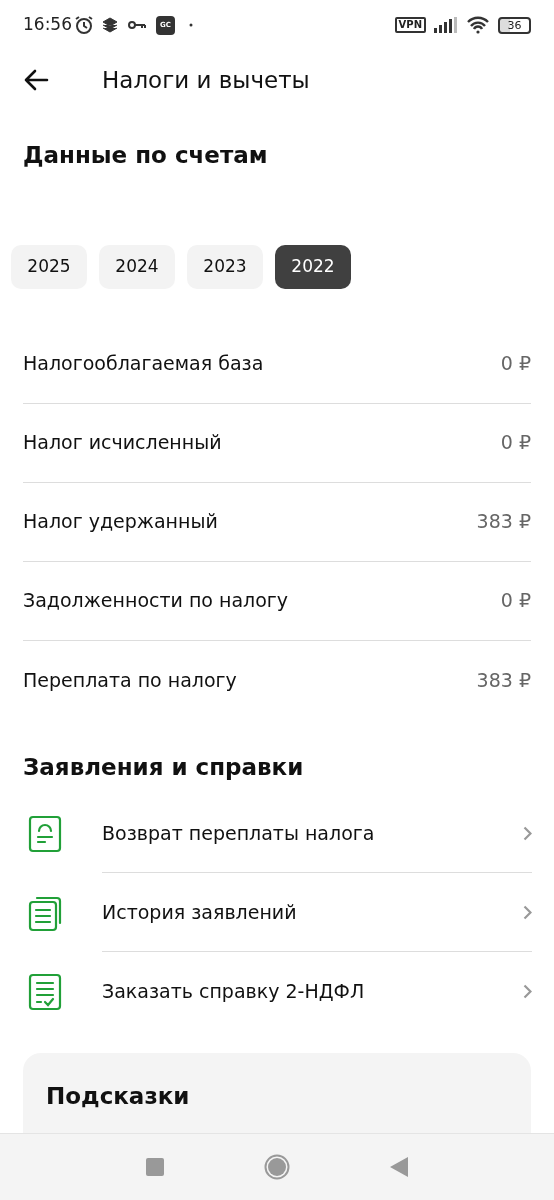 The width and height of the screenshot is (554, 1200). What do you see at coordinates (156, 601) in the screenshot?
I see `row-label: Задолженности по налогу` at bounding box center [156, 601].